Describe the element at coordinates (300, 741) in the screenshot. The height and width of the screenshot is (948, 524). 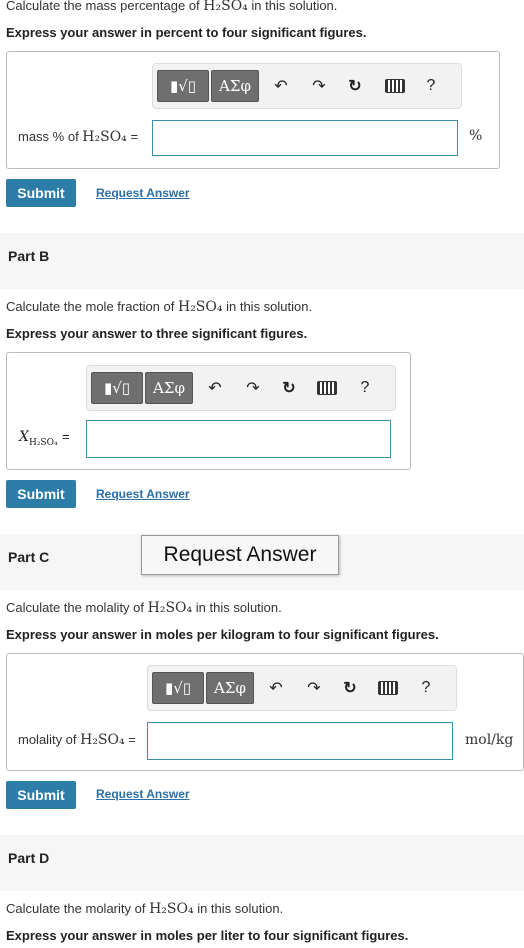
I see `partC-answer-input` at that location.